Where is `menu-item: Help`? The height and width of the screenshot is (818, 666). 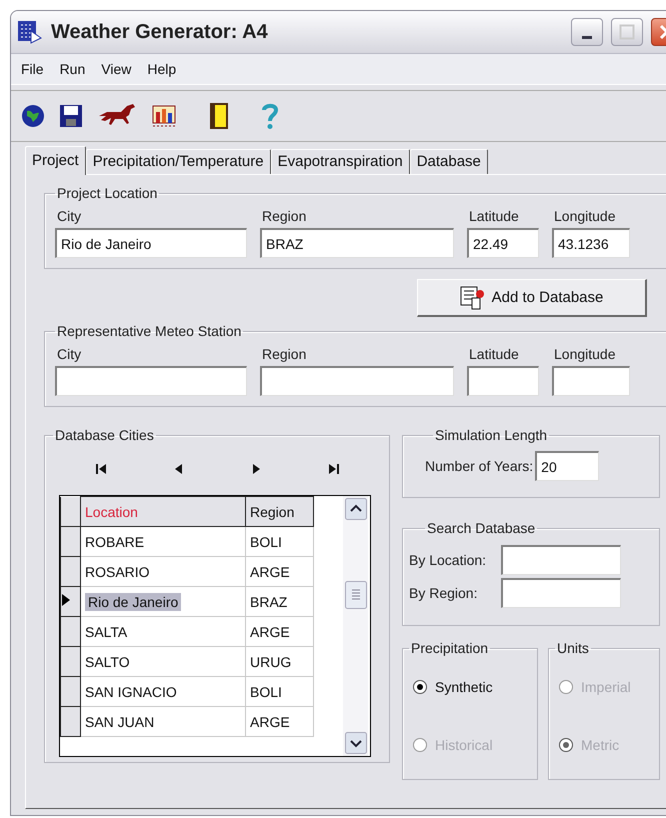 menu-item: Help is located at coordinates (161, 69).